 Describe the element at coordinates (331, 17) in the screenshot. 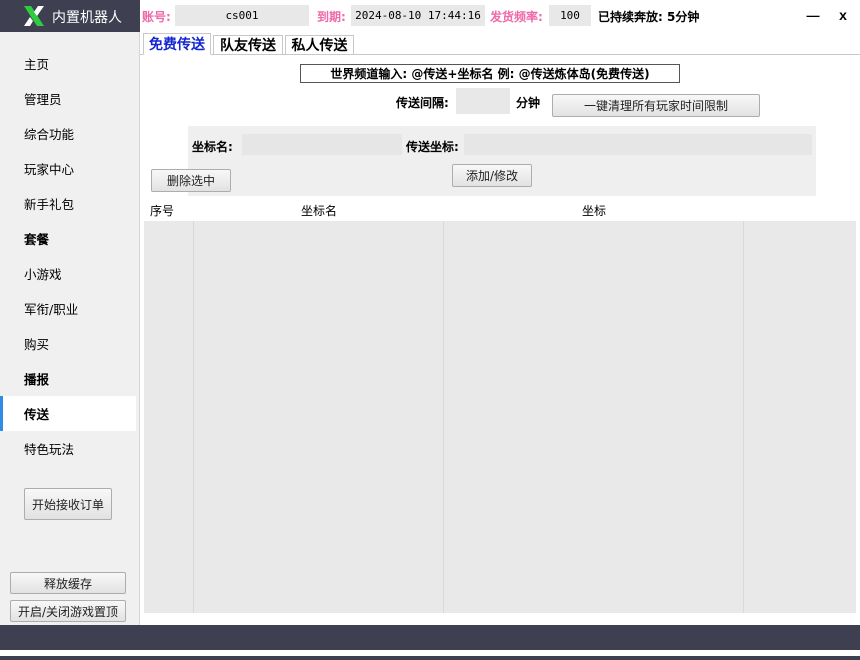

I see `expire-label: 到期:` at that location.